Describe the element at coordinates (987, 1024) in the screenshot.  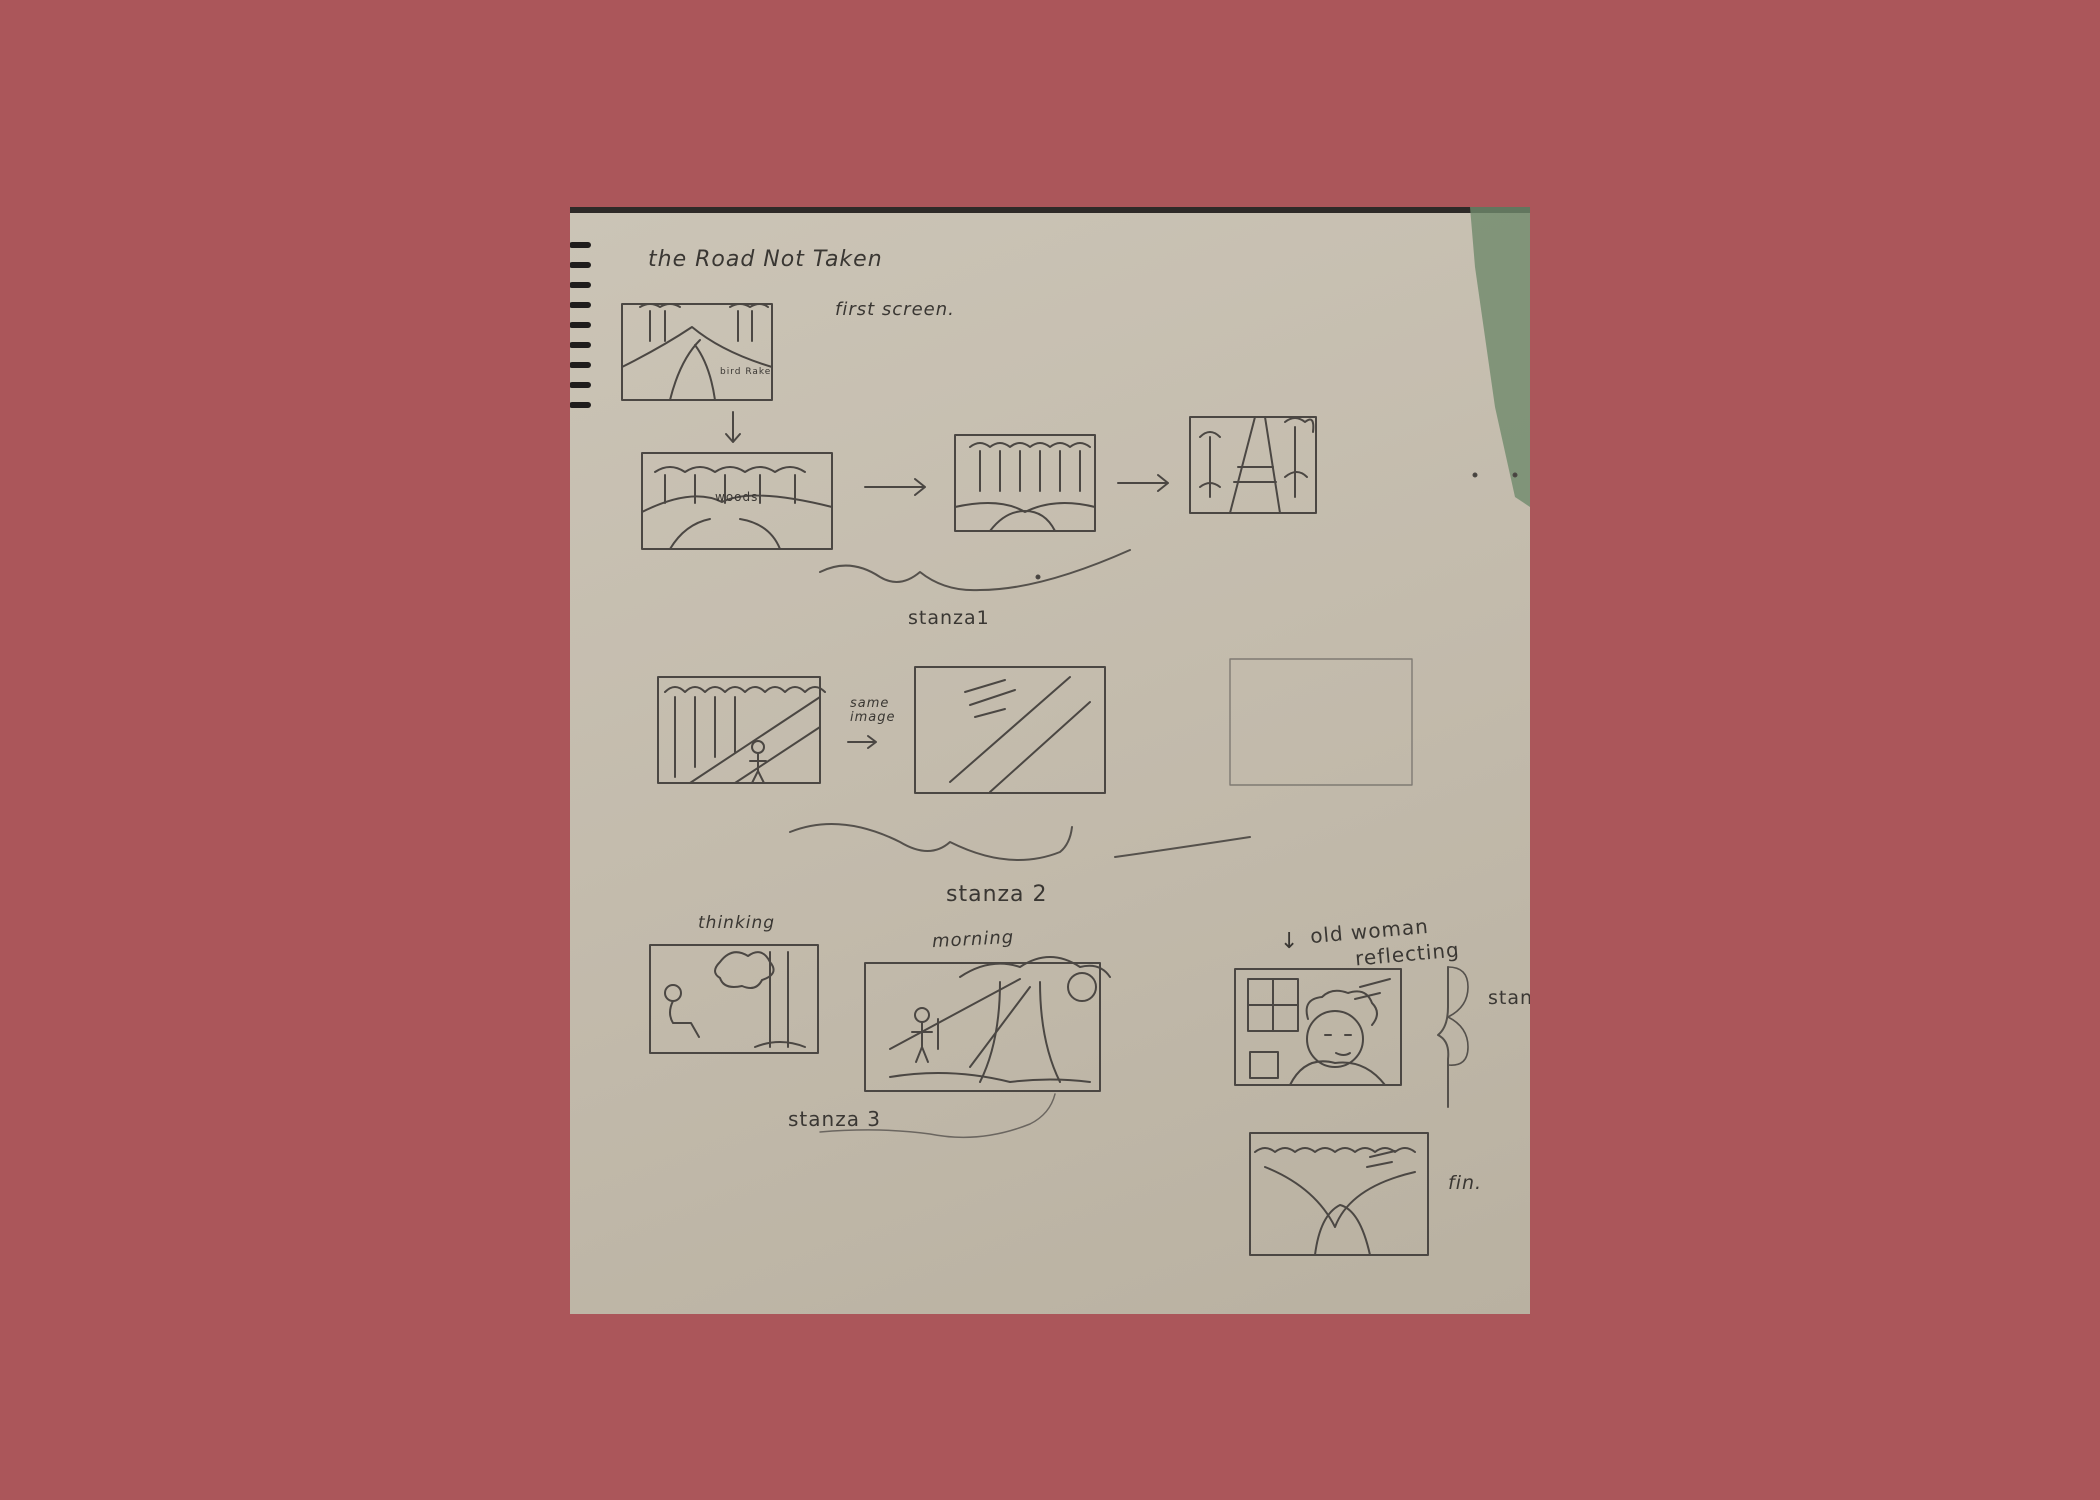
I see `panel-morning` at that location.